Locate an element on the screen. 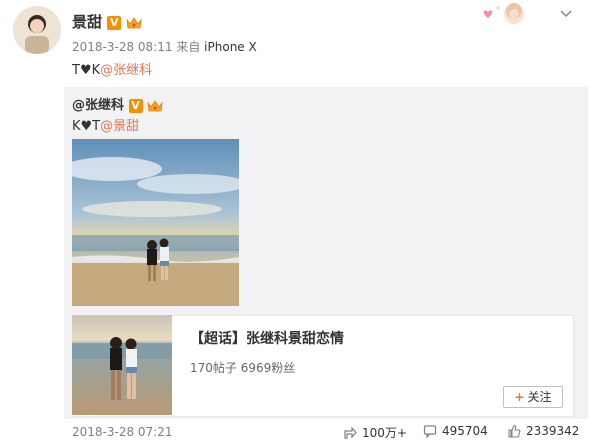 This screenshot has width=590, height=444. repost-author-row: @张继科 V is located at coordinates (117, 103).